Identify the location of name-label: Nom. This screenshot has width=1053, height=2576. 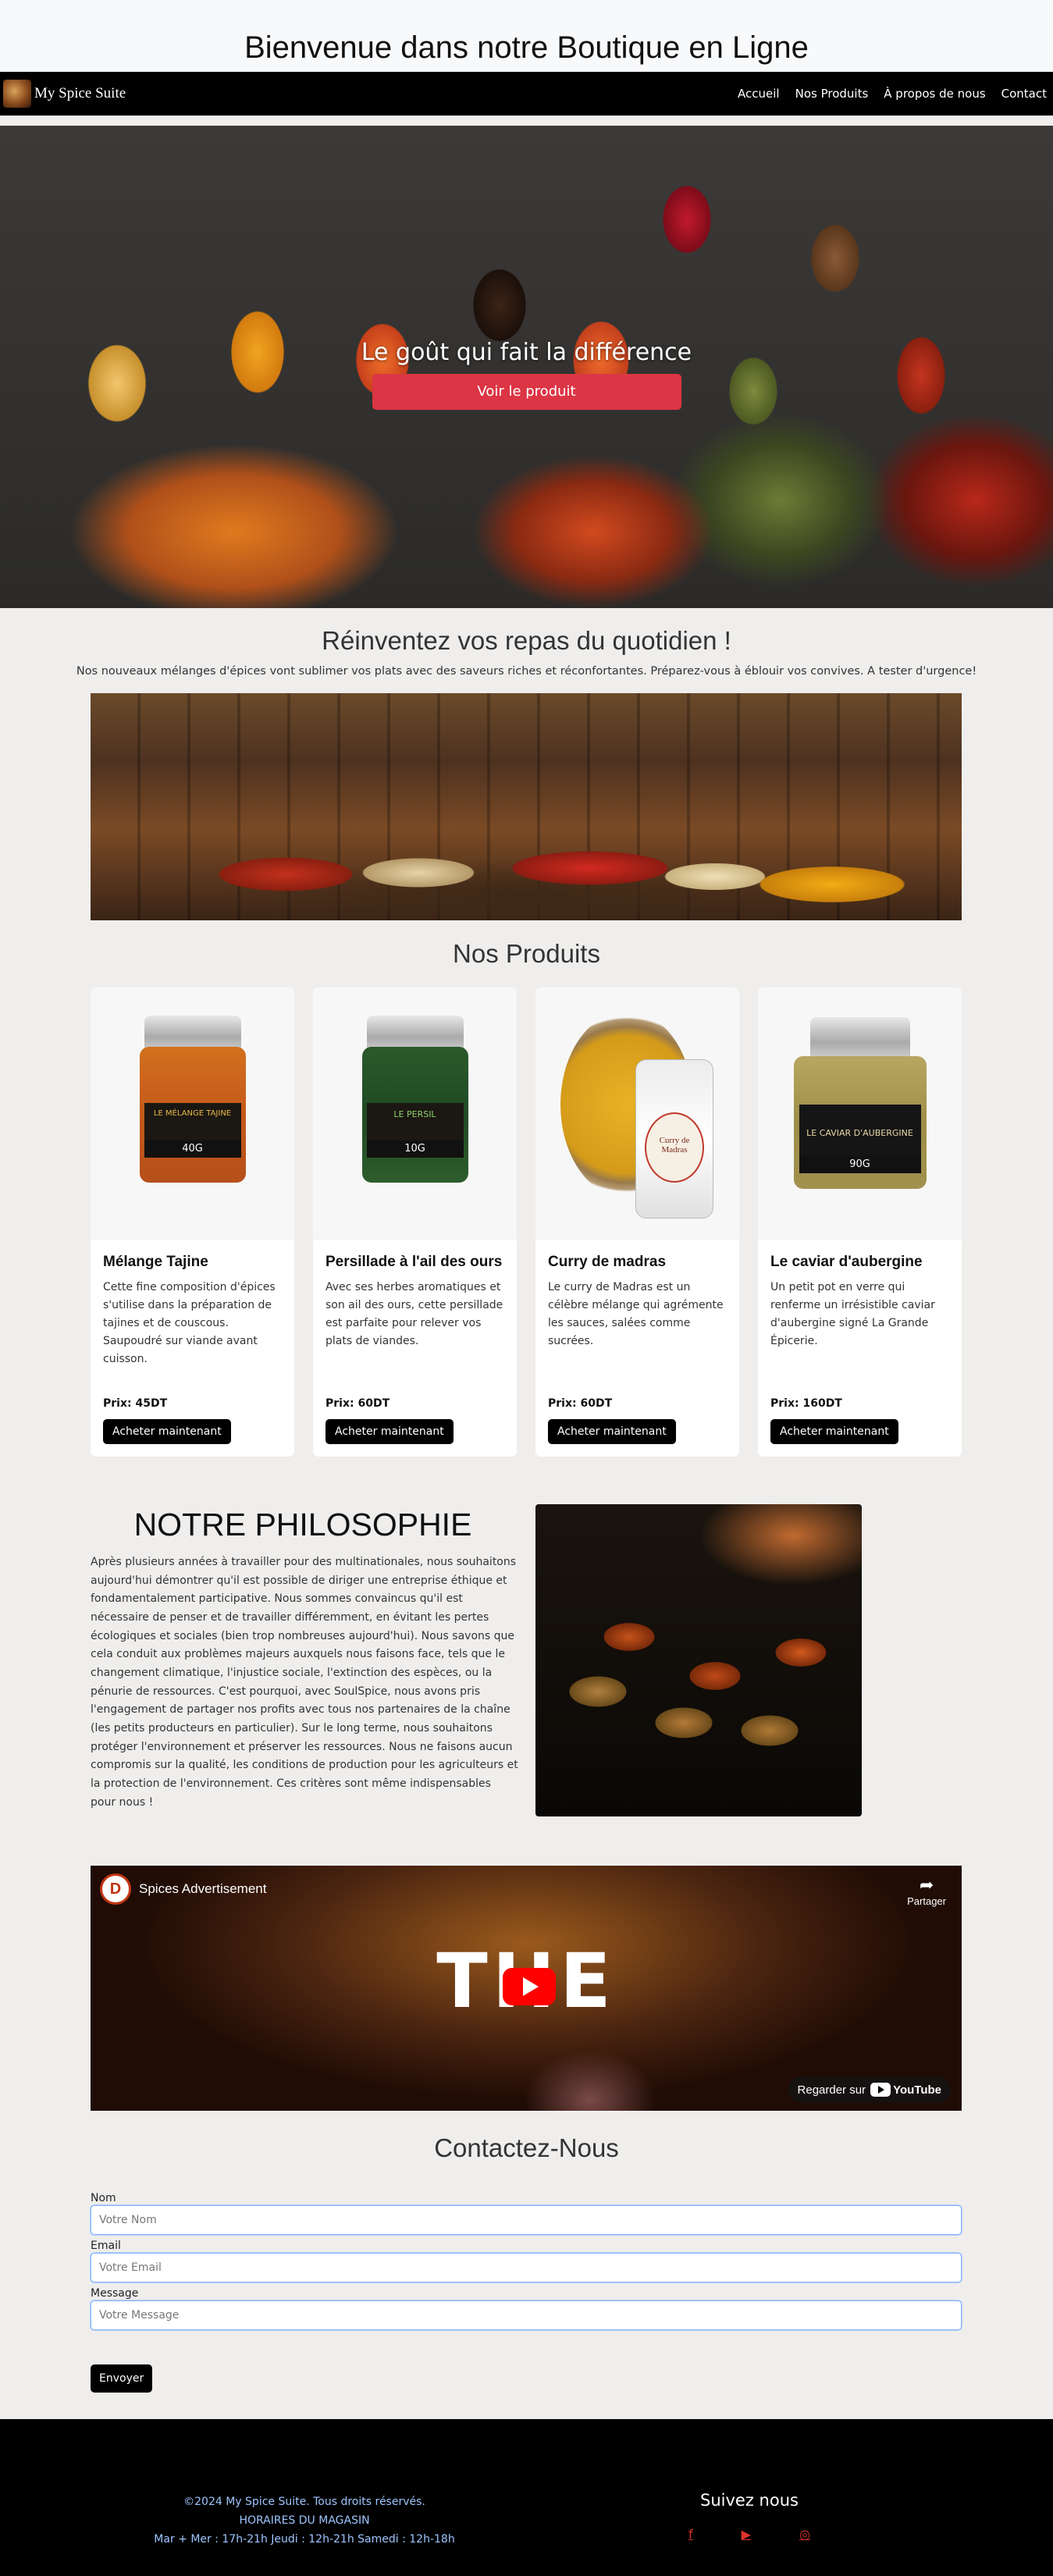
(103, 2198).